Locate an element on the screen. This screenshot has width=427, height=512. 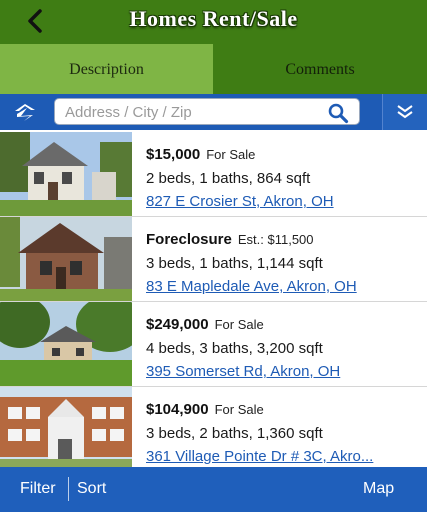
sort-button: Sort is located at coordinates (91, 489).